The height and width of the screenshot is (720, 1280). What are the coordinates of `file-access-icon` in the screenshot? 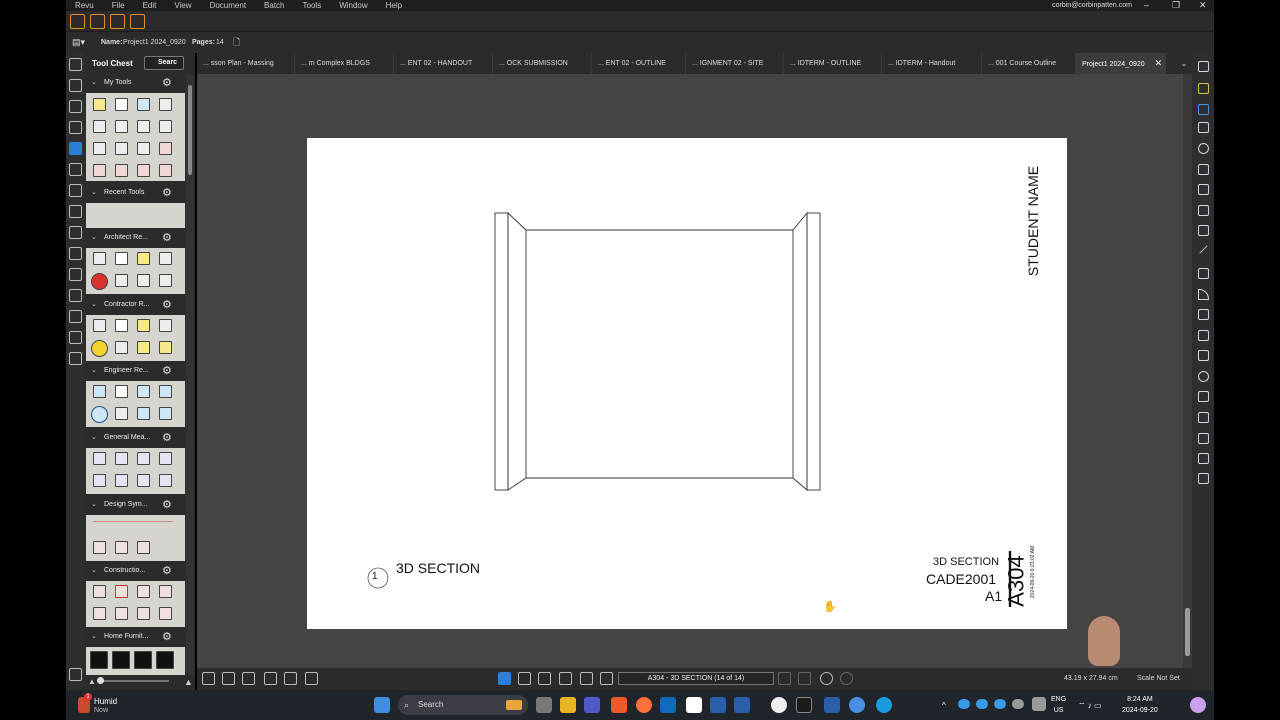 It's located at (75, 64).